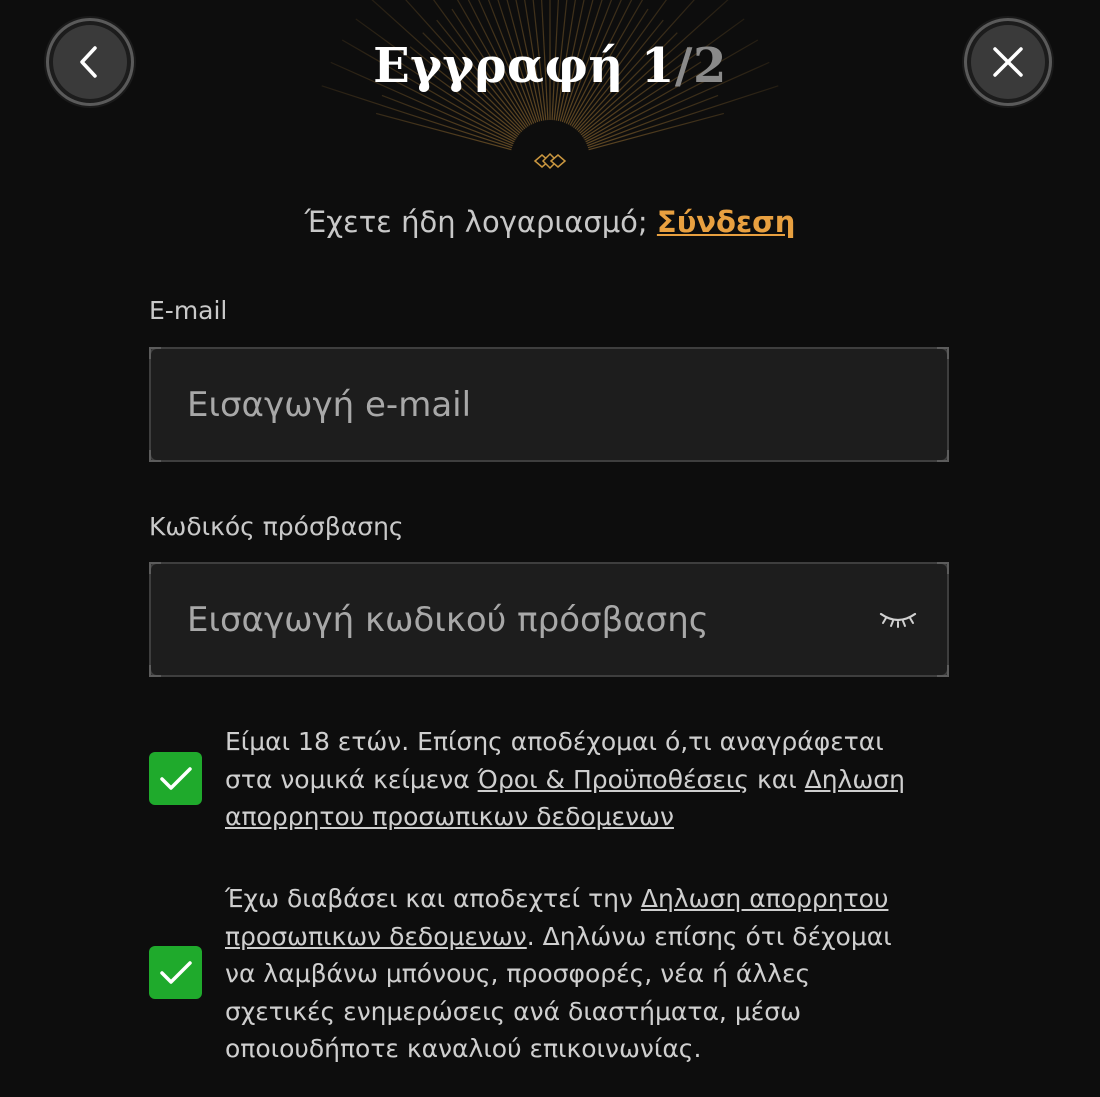  What do you see at coordinates (709, 66) in the screenshot?
I see `step-total: 2` at bounding box center [709, 66].